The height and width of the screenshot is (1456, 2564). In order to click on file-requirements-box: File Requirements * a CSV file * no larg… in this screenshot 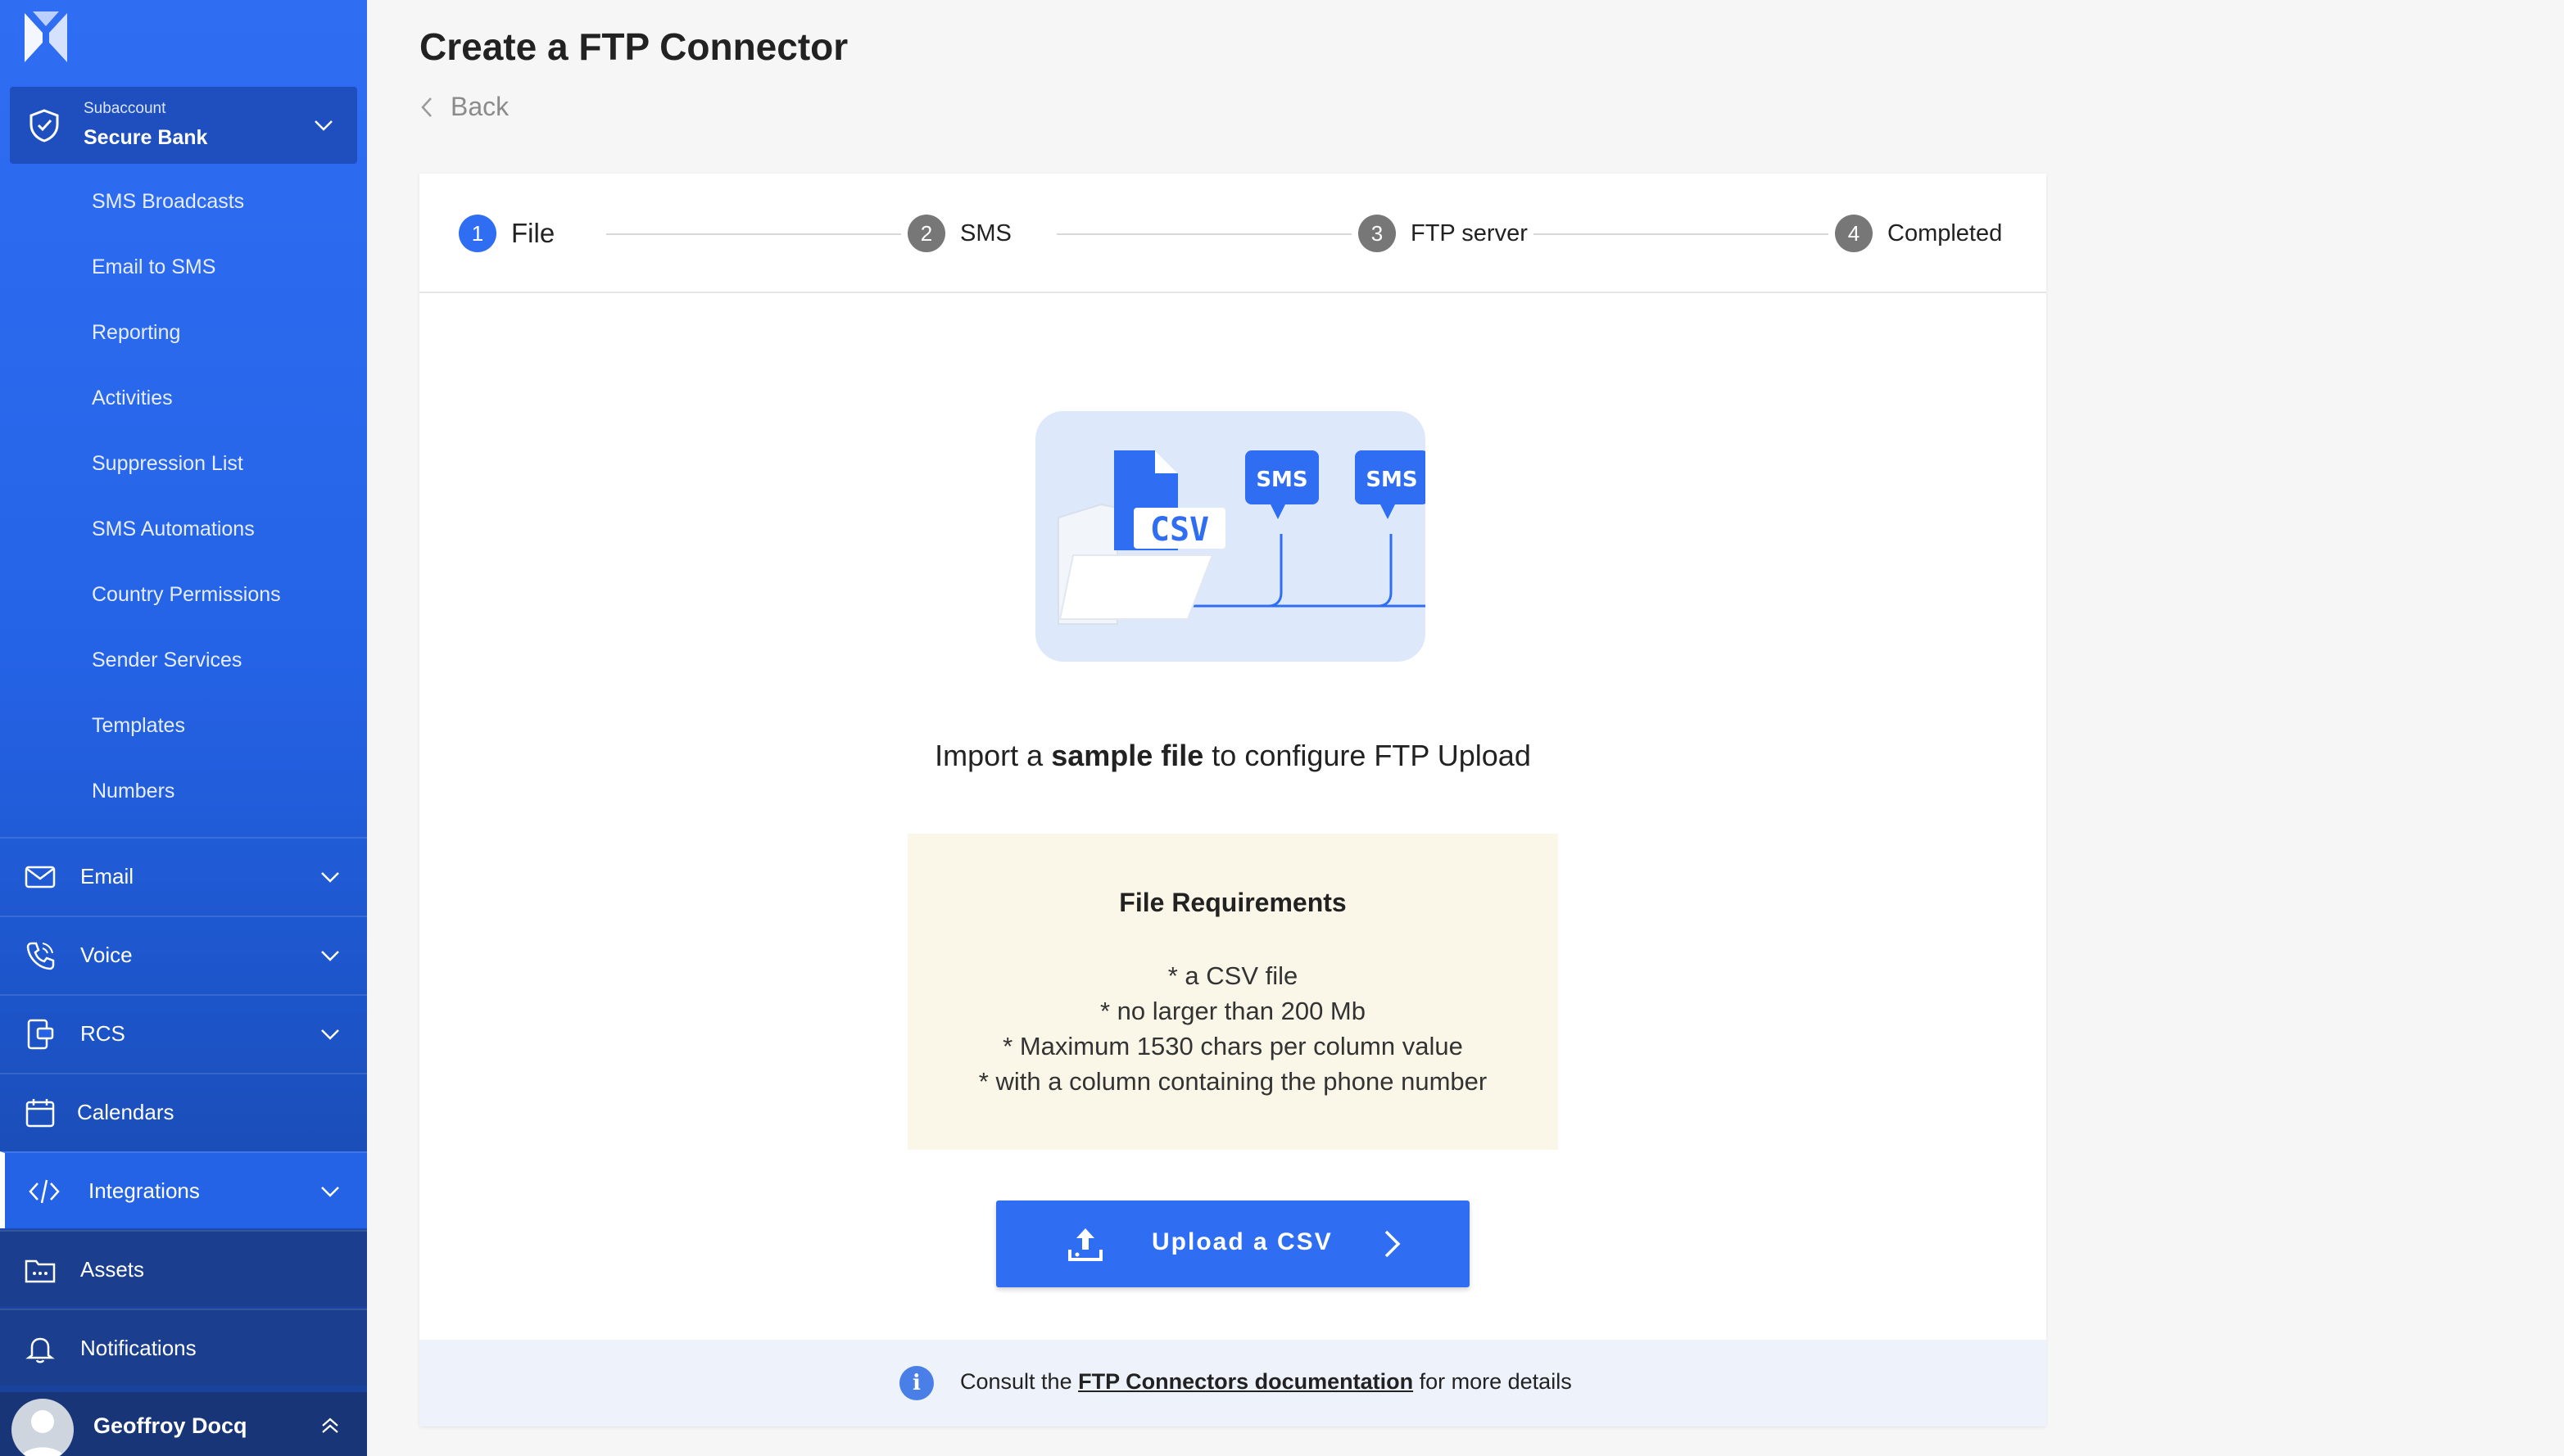, I will do `click(1233, 992)`.